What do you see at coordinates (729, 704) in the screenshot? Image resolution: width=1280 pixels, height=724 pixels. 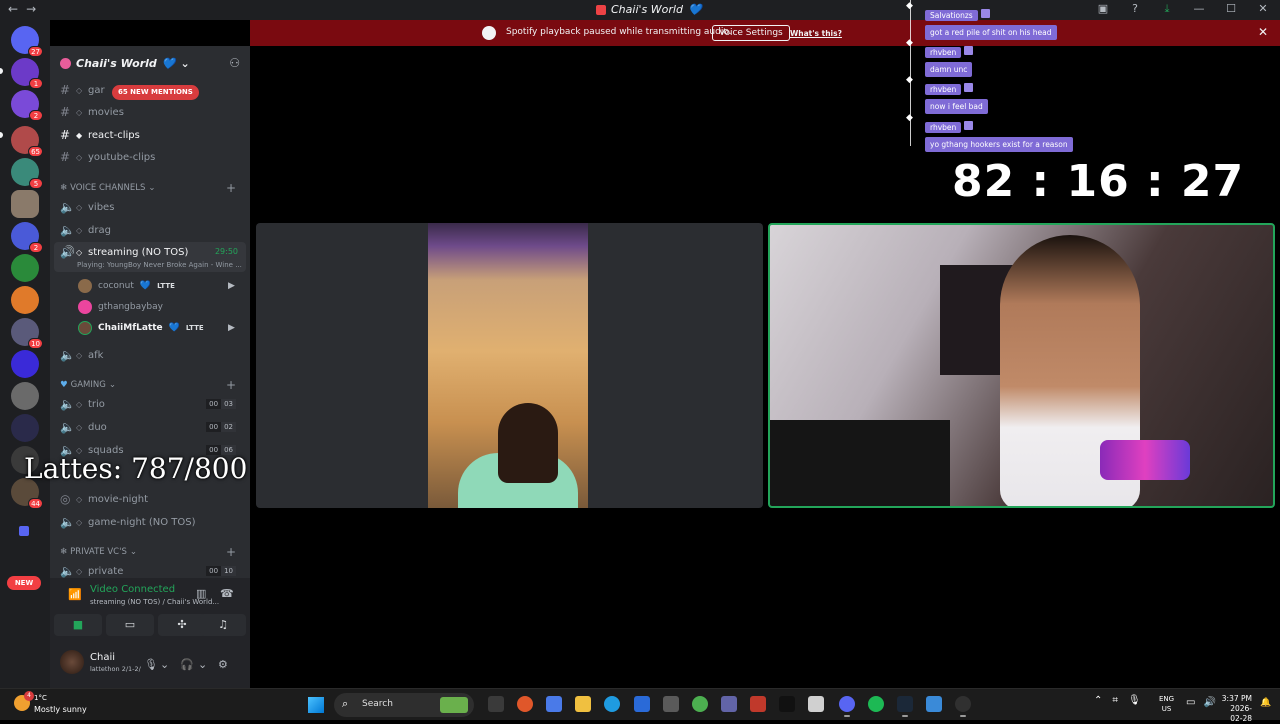 I see `teams-icon` at bounding box center [729, 704].